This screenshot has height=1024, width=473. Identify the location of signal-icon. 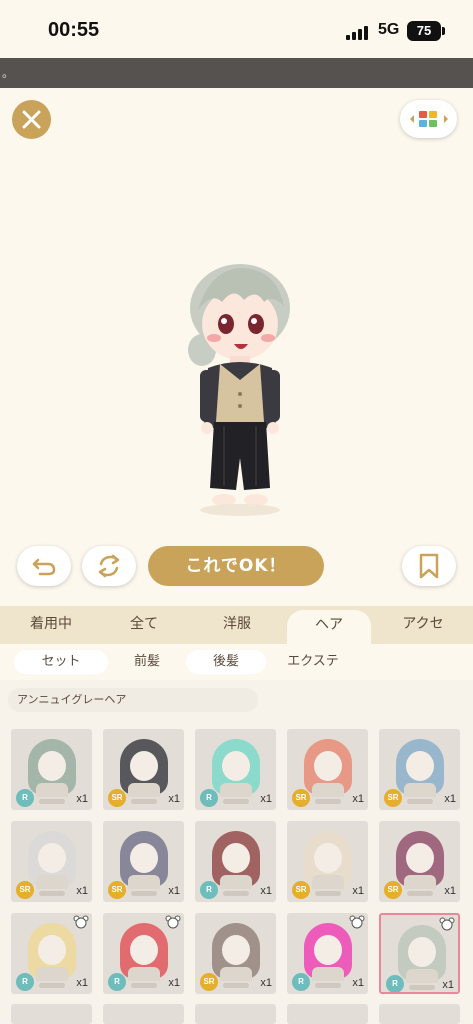
(358, 32).